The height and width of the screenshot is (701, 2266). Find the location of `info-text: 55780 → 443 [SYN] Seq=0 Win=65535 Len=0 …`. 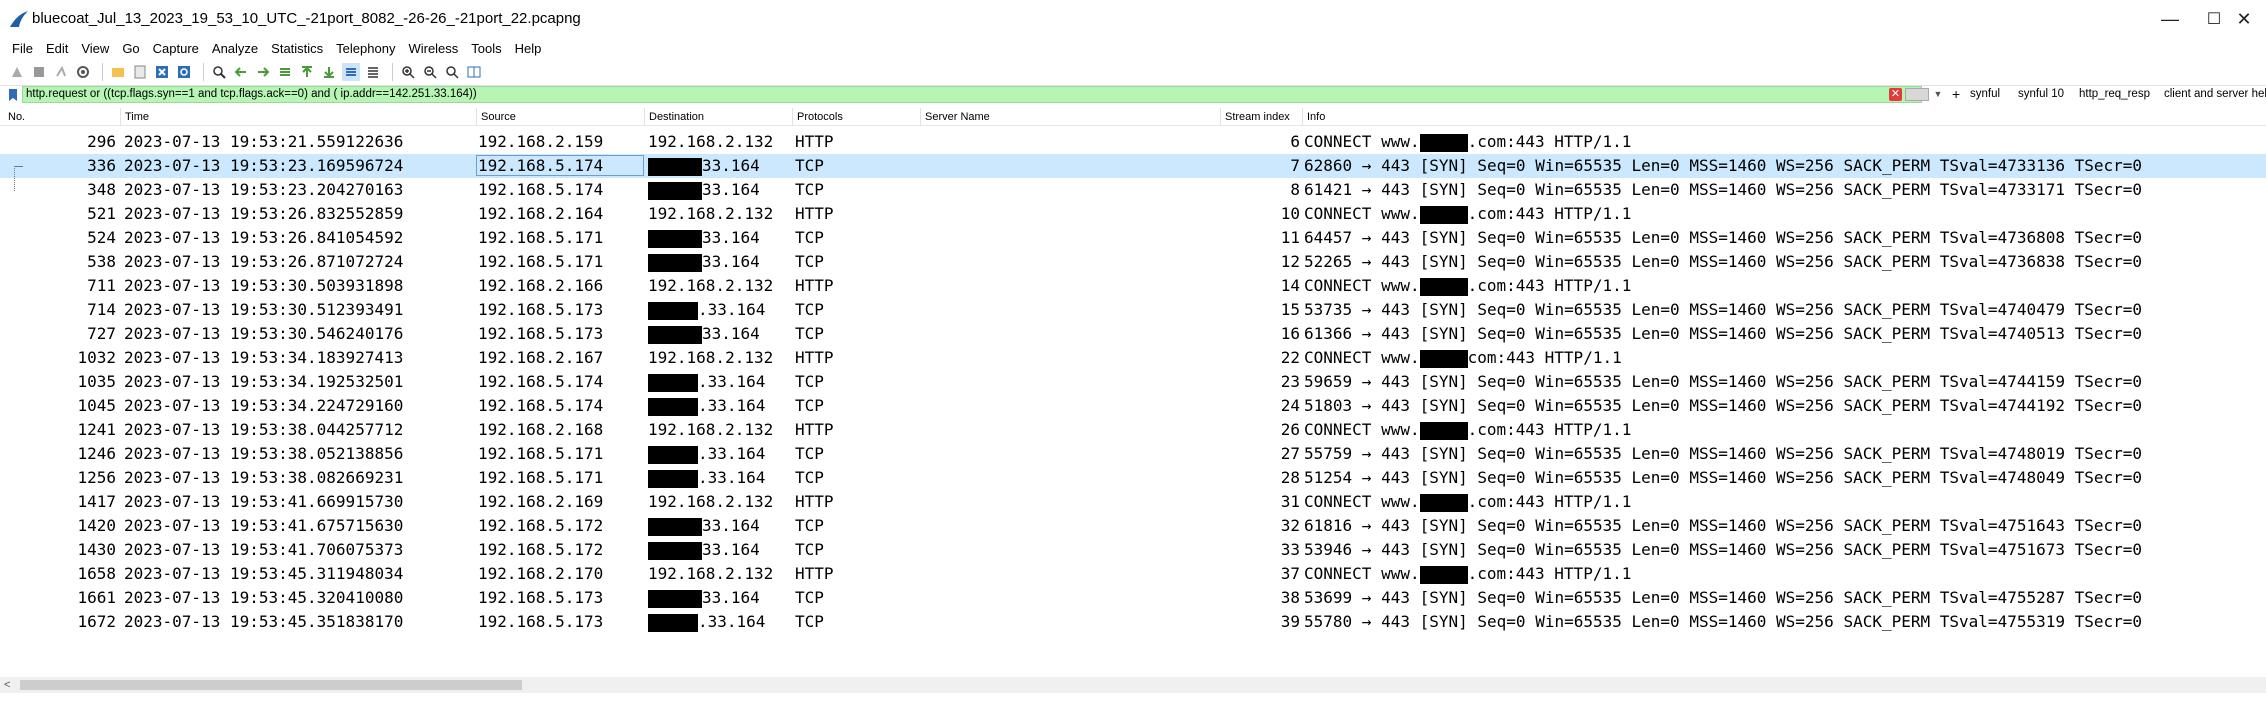

info-text: 55780 → 443 [SYN] Seq=0 Win=65535 Len=0 … is located at coordinates (1723, 621).